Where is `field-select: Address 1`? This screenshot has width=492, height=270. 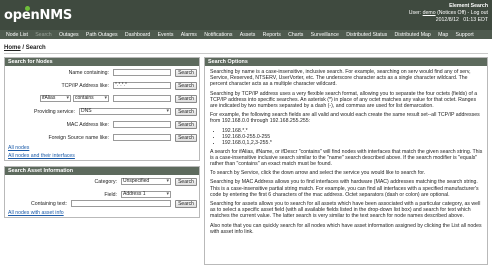 field-select: Address 1 is located at coordinates (146, 194).